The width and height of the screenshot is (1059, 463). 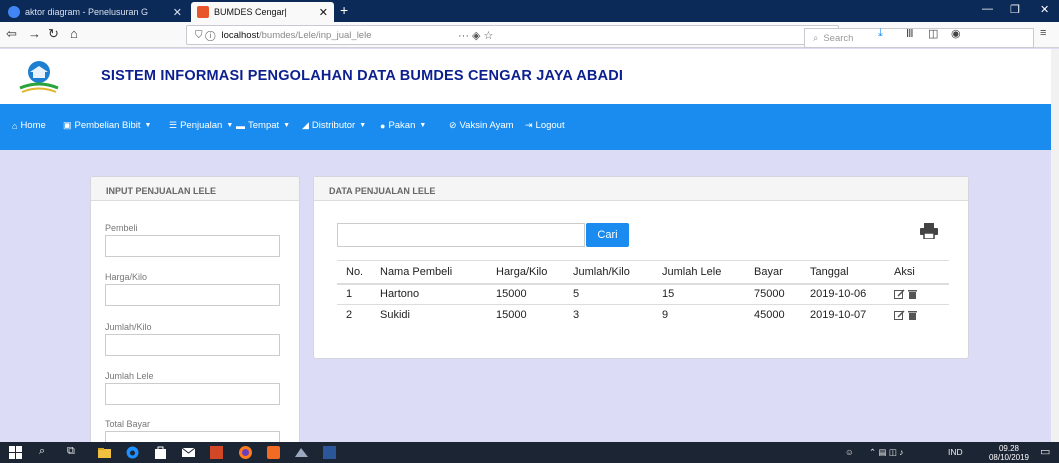 I want to click on app-icon, so click(x=301, y=452).